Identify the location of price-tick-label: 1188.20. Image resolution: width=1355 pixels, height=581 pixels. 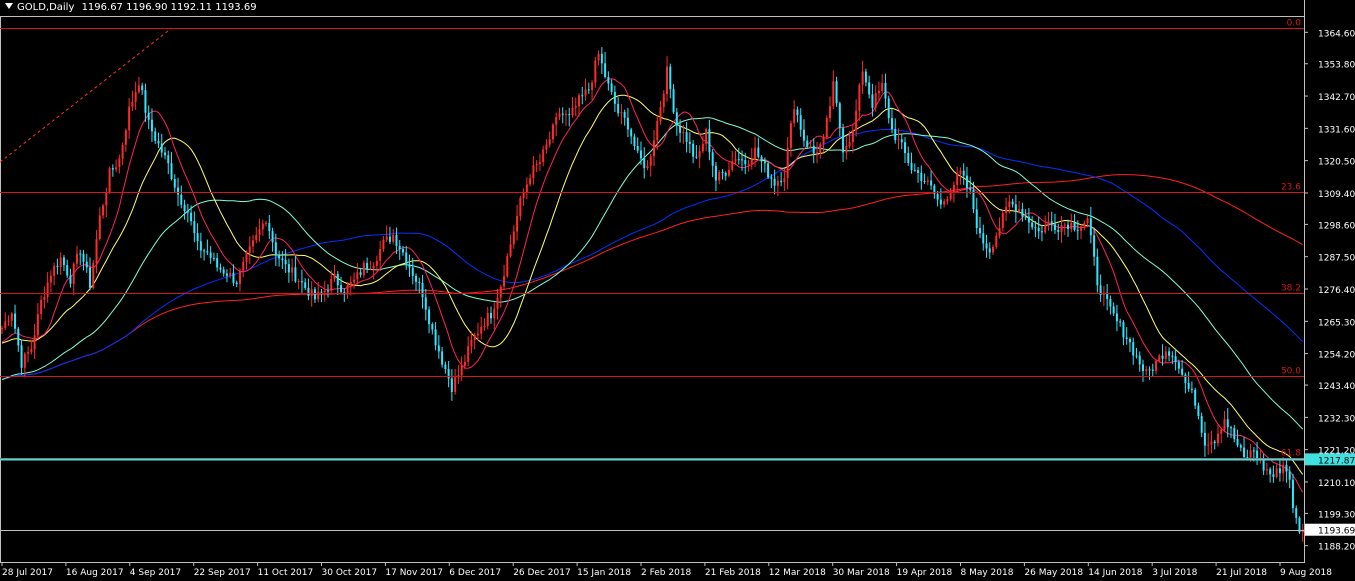
(1336, 548).